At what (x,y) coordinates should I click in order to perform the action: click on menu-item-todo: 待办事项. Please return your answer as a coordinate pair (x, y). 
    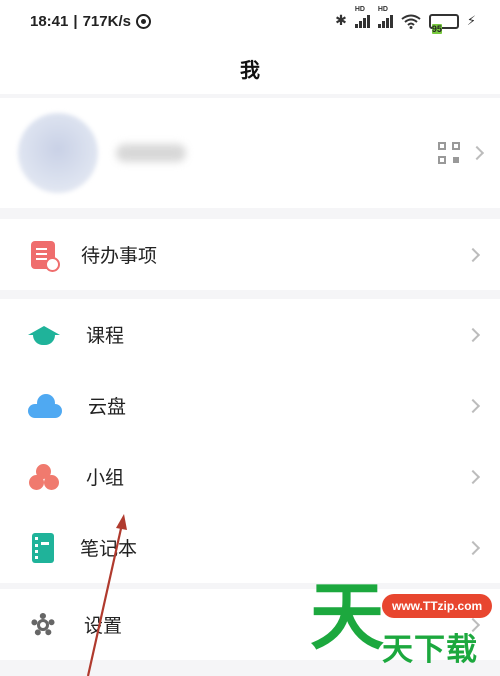
    Looking at the image, I should click on (250, 254).